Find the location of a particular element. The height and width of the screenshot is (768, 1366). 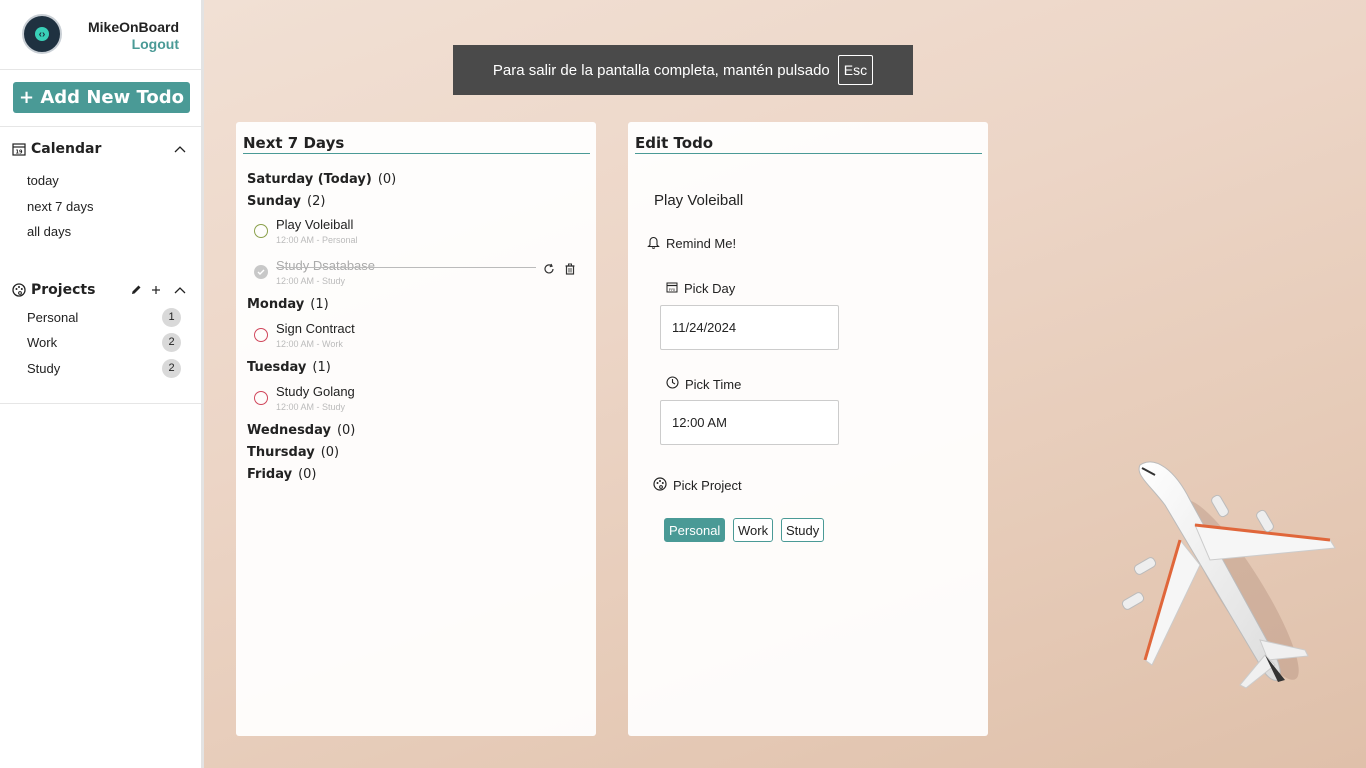

check-icon is located at coordinates (261, 272).